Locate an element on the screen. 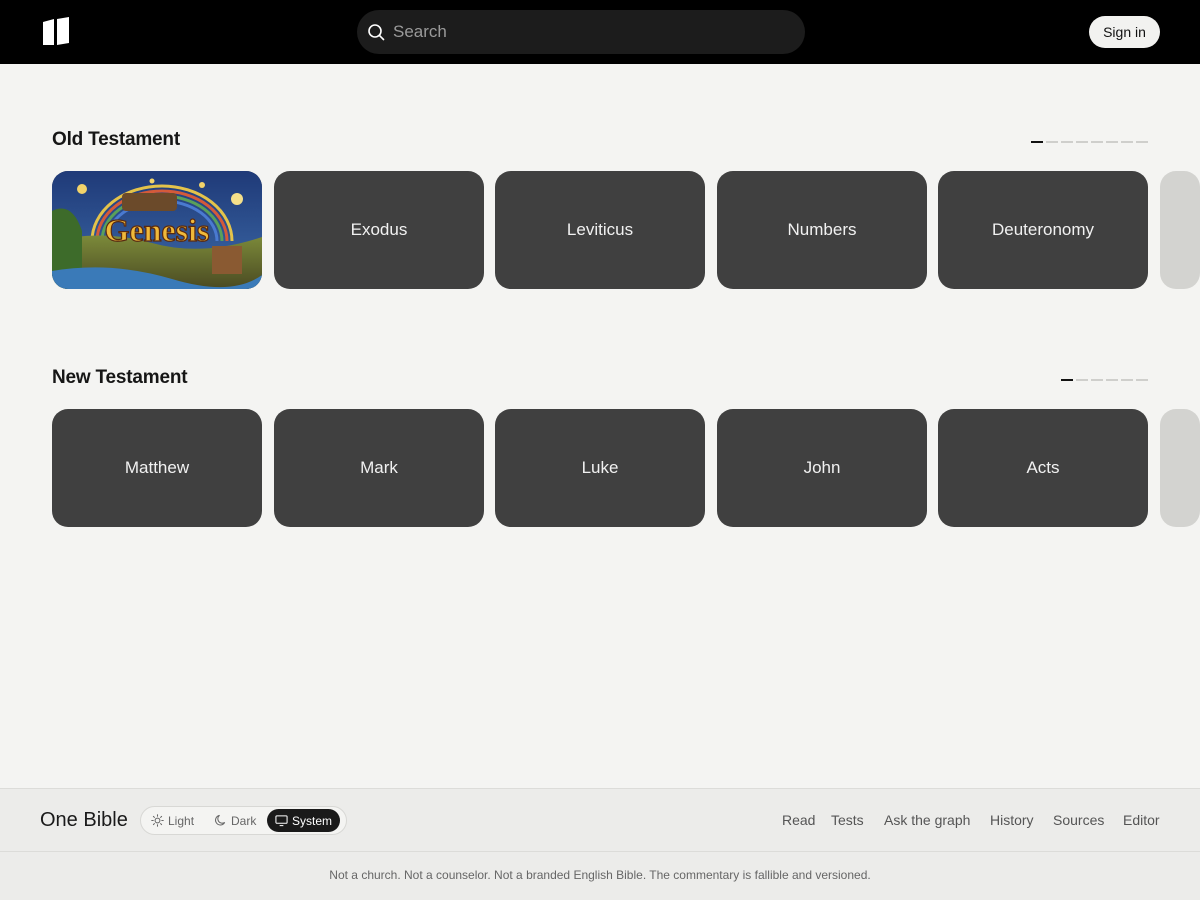  book-title: Deuteronomy is located at coordinates (1043, 229).